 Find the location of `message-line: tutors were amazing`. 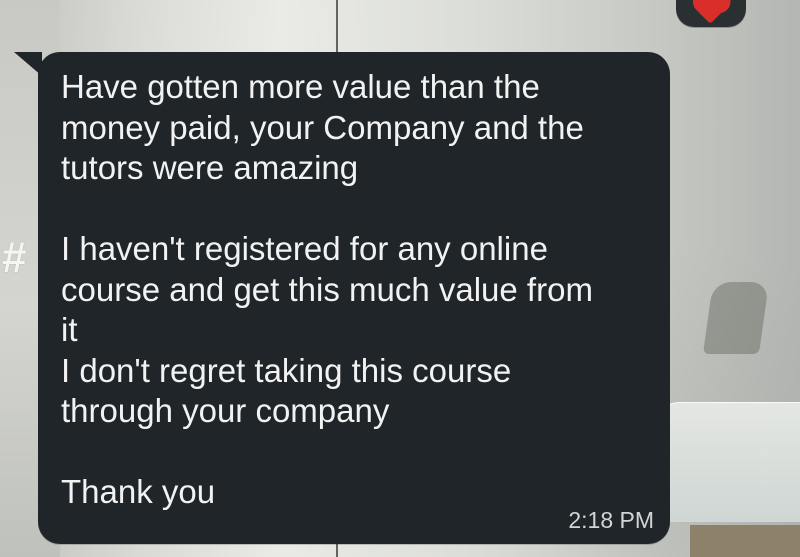

message-line: tutors were amazing is located at coordinates (210, 167).